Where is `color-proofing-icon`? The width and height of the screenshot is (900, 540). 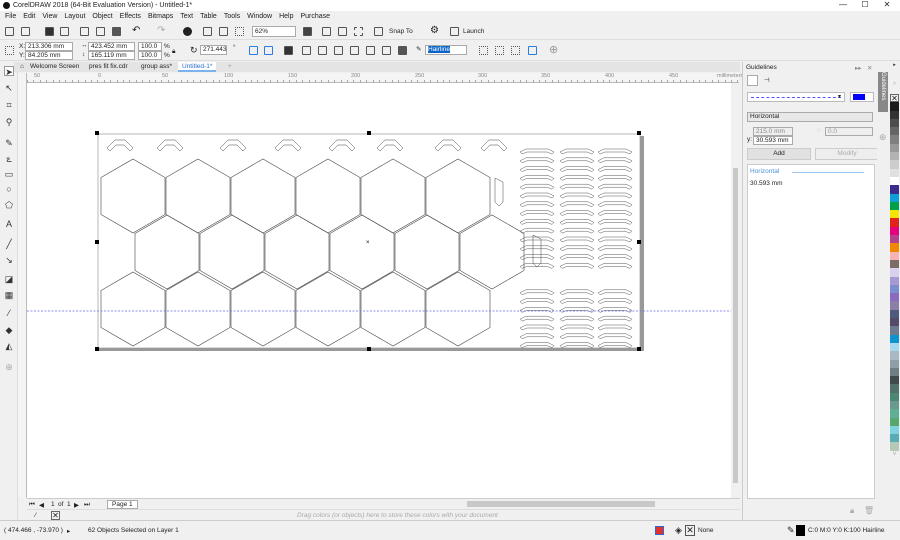
color-proofing-icon is located at coordinates (659, 530).